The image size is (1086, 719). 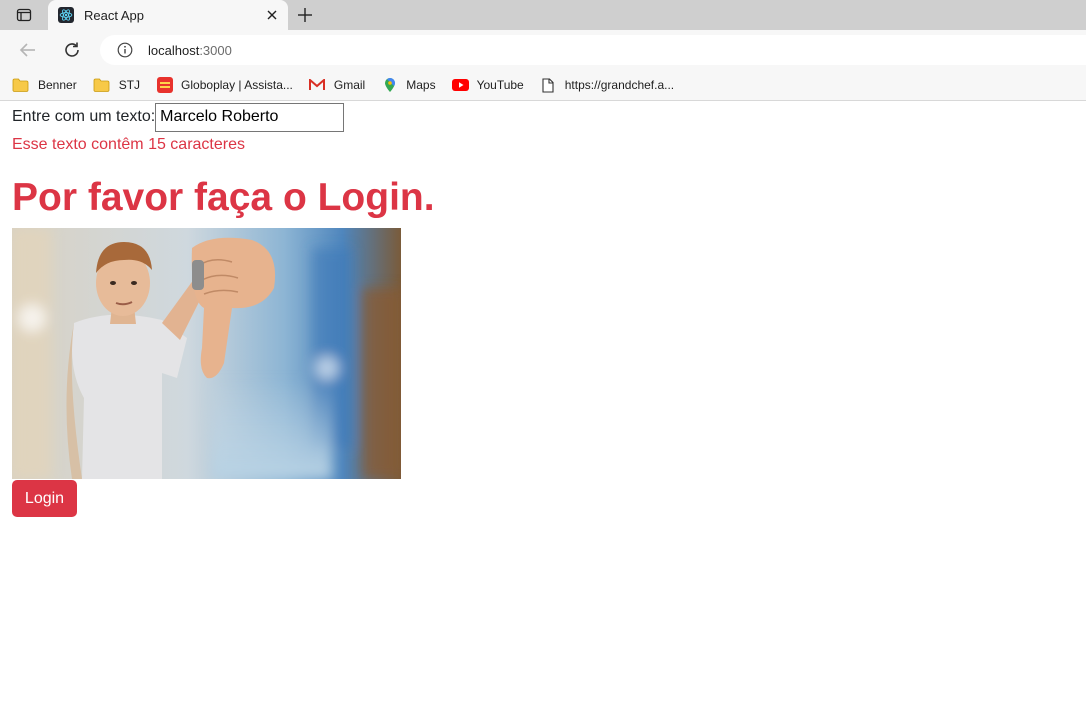 I want to click on bookmark-label: YouTube, so click(x=500, y=85).